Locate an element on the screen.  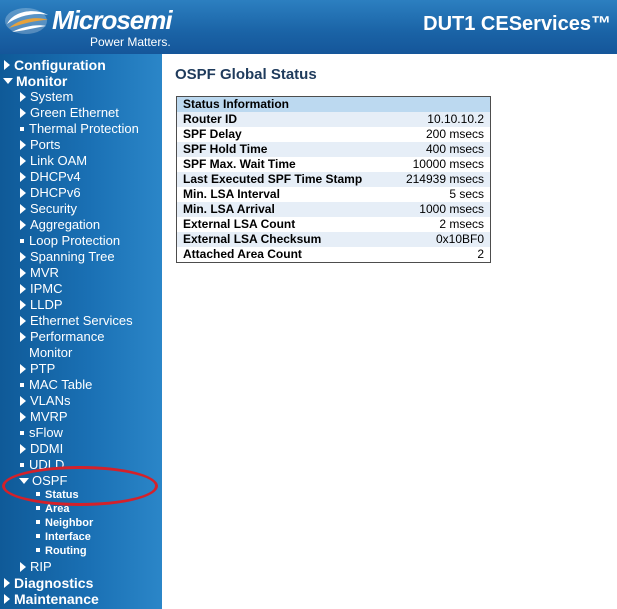
nav-dhcpv6: DHCPv6 is located at coordinates (50, 192).